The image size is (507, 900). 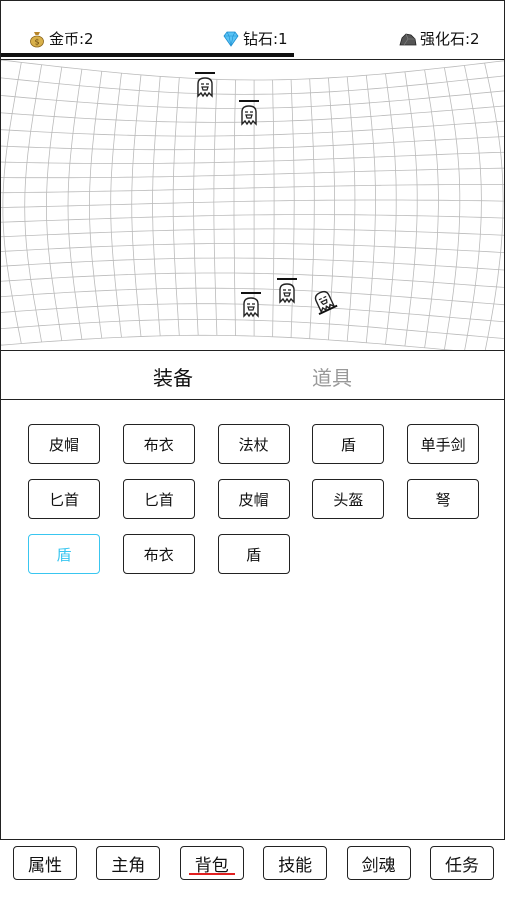 I want to click on item-slot: 弩, so click(x=443, y=499).